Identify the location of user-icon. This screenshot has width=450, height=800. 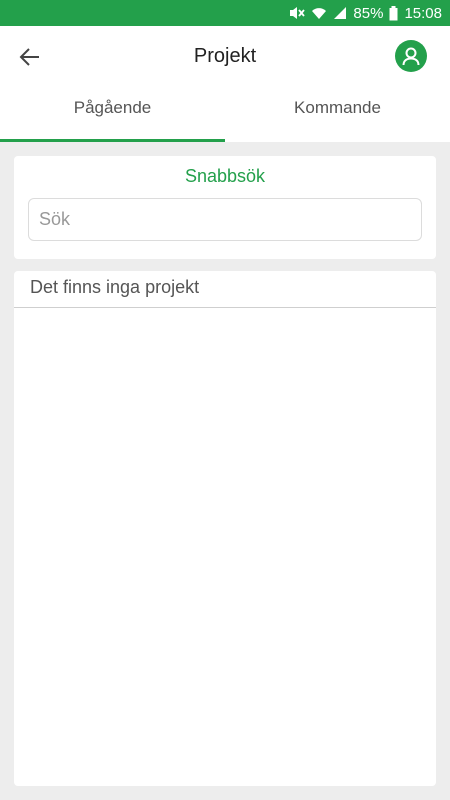
(411, 56).